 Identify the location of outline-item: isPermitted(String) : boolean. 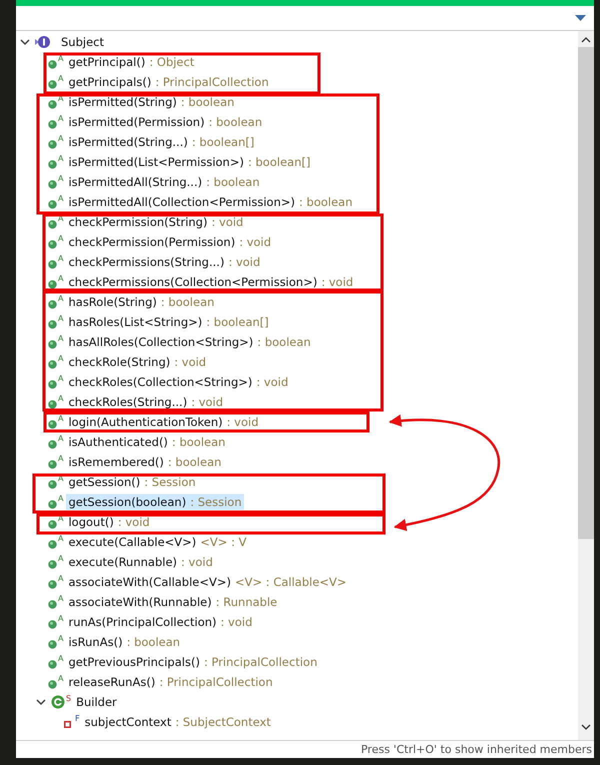
(151, 102).